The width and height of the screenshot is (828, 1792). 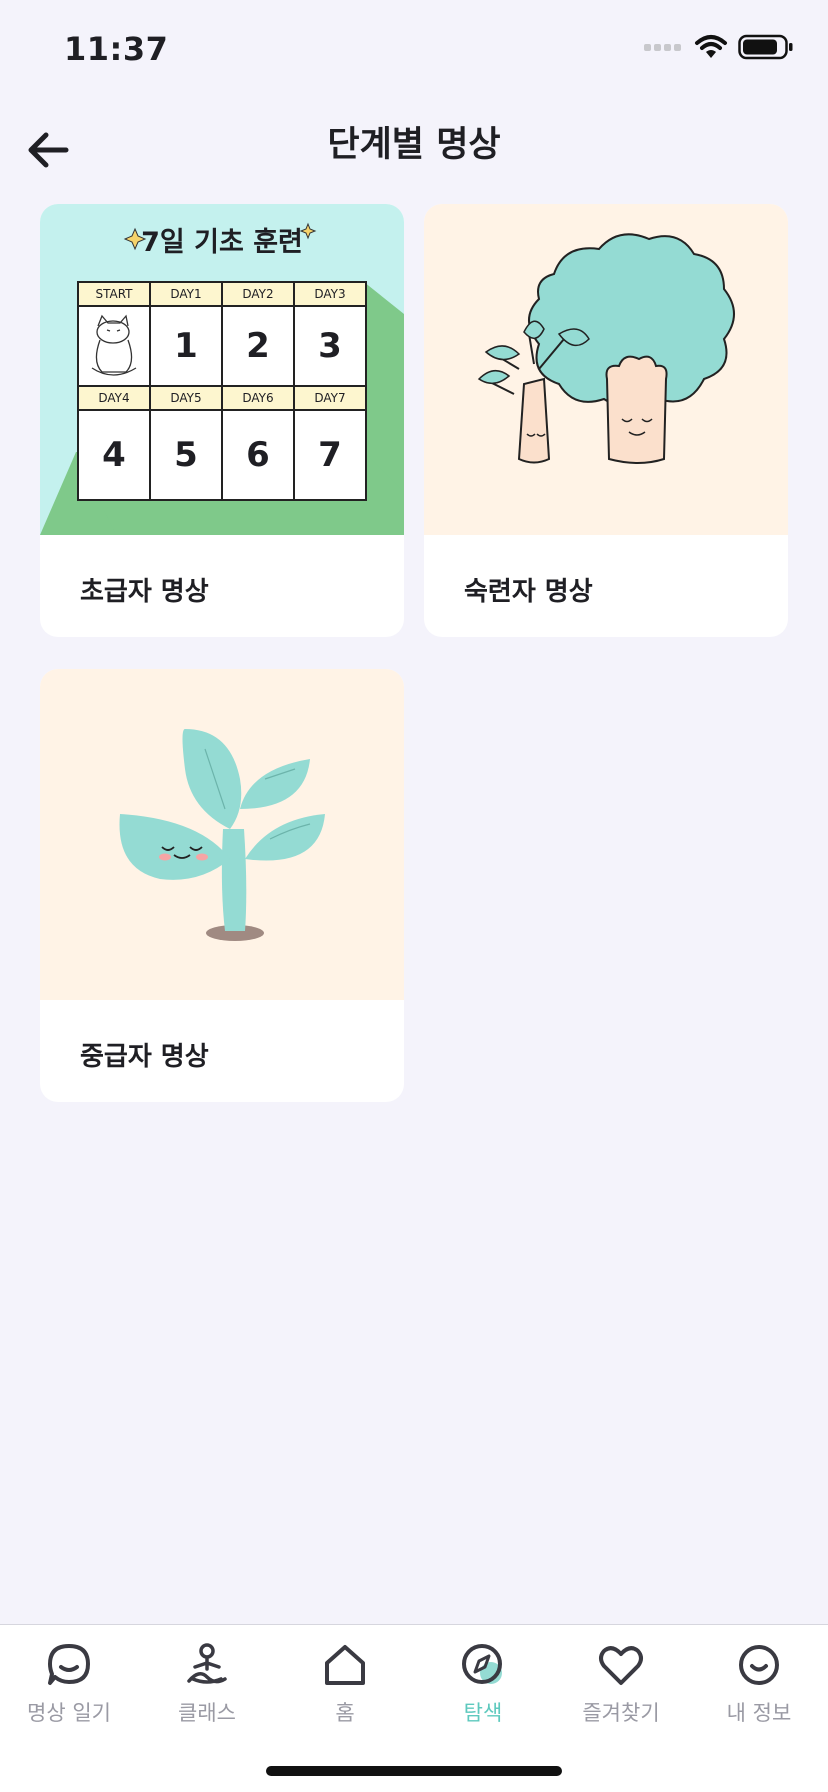 What do you see at coordinates (711, 46) in the screenshot?
I see `wifi-icon` at bounding box center [711, 46].